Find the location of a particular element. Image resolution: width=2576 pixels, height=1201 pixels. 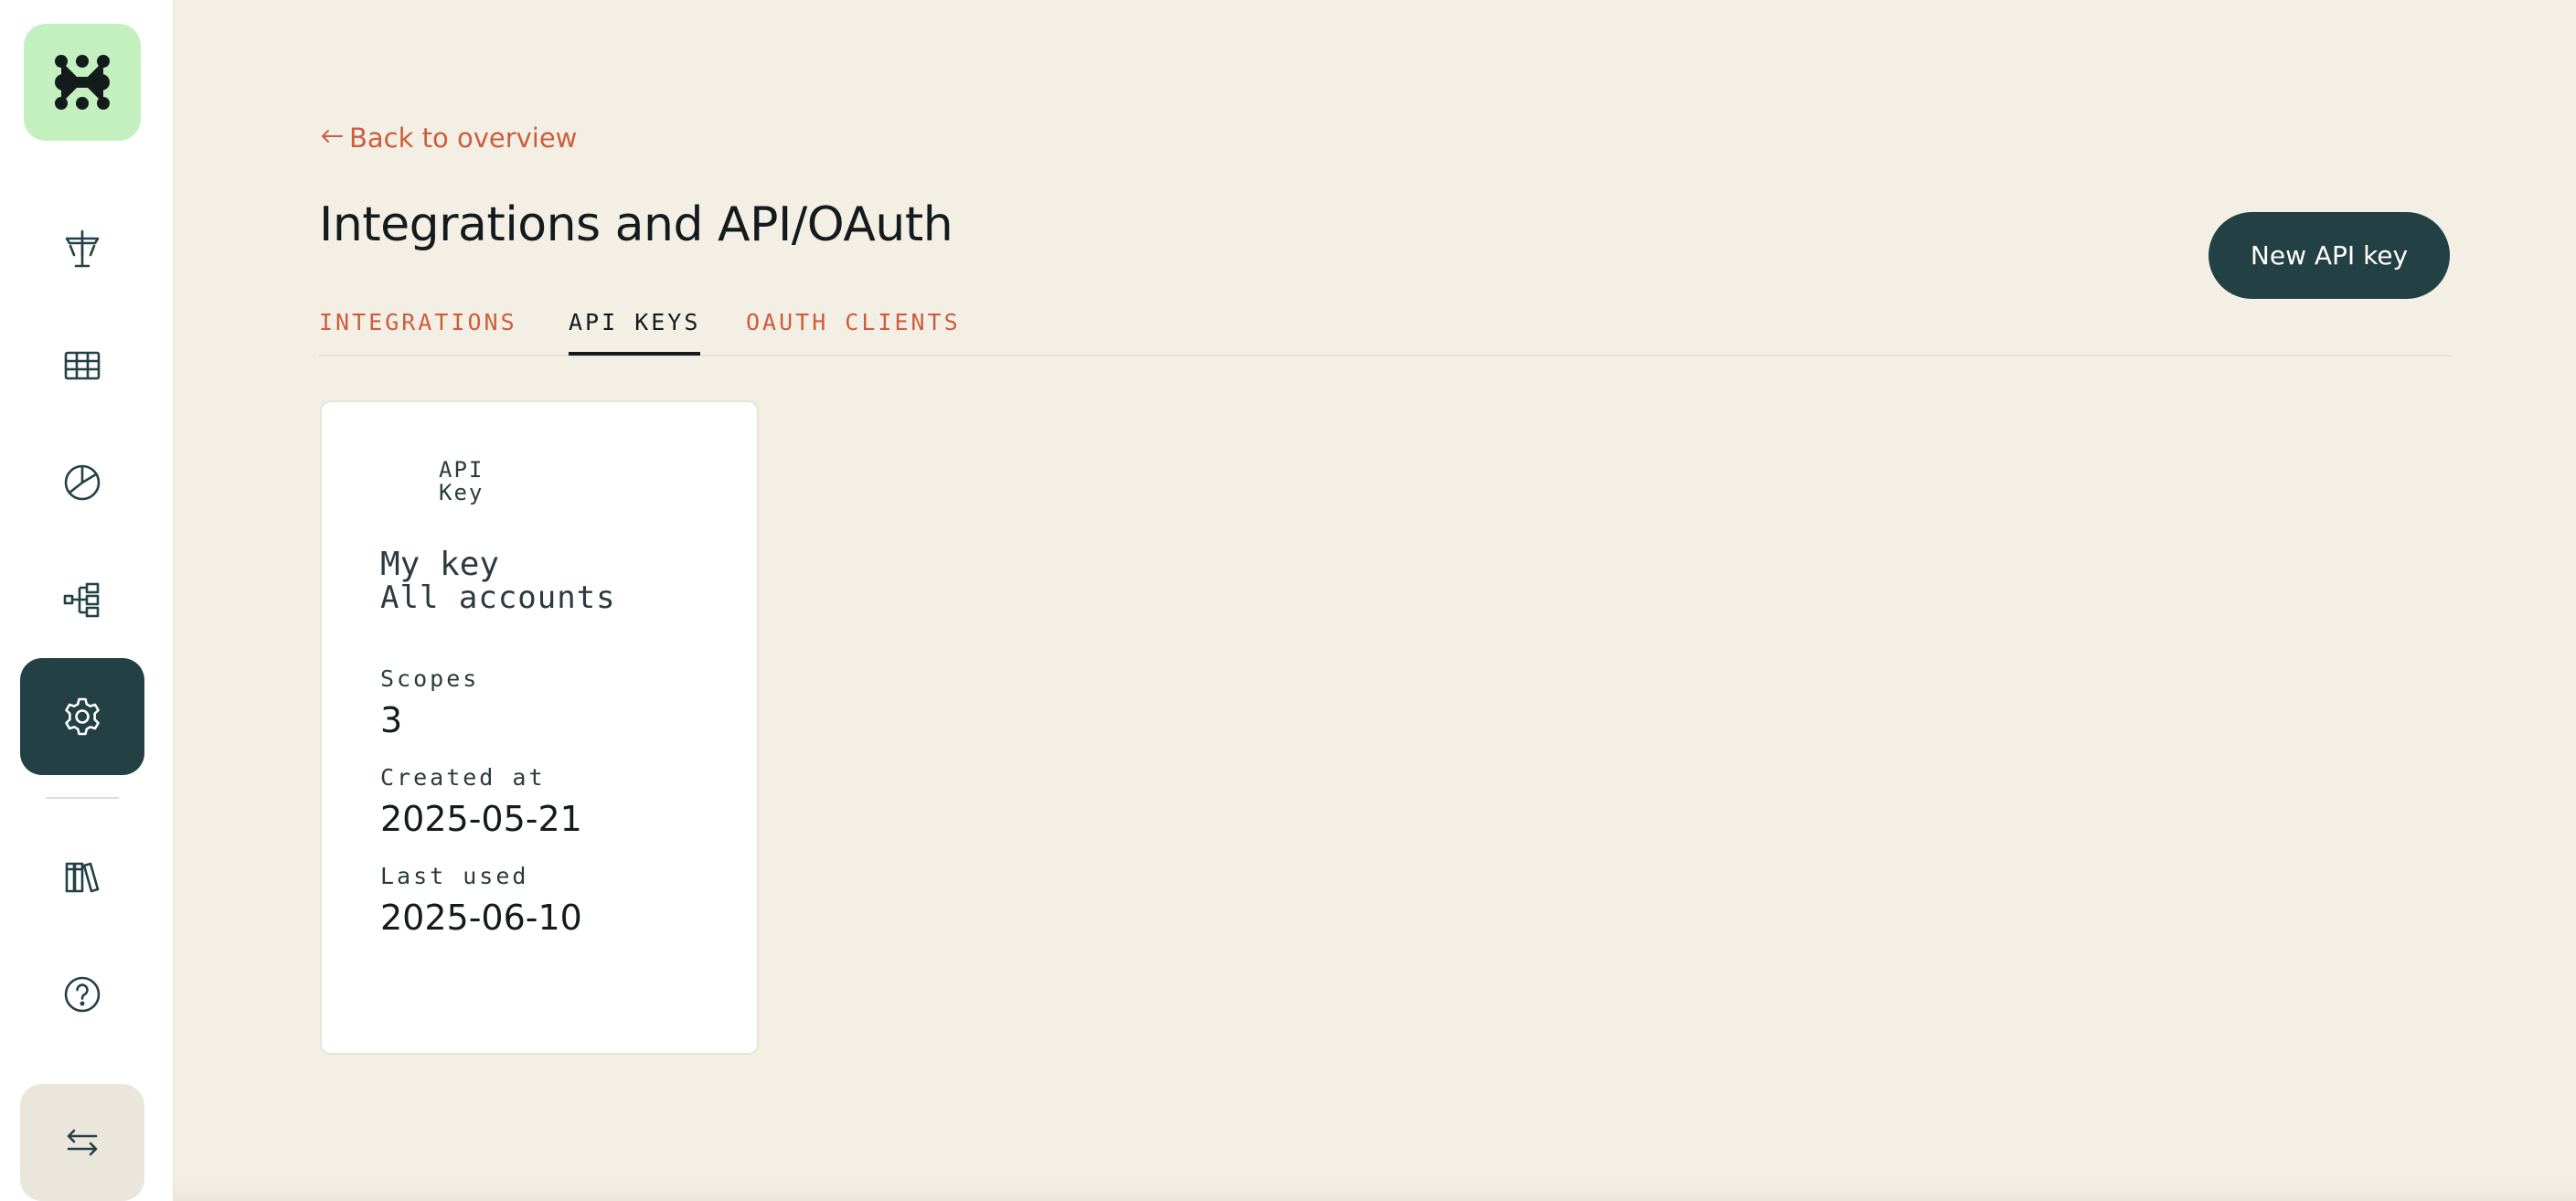

nav-help-button is located at coordinates (82, 994).